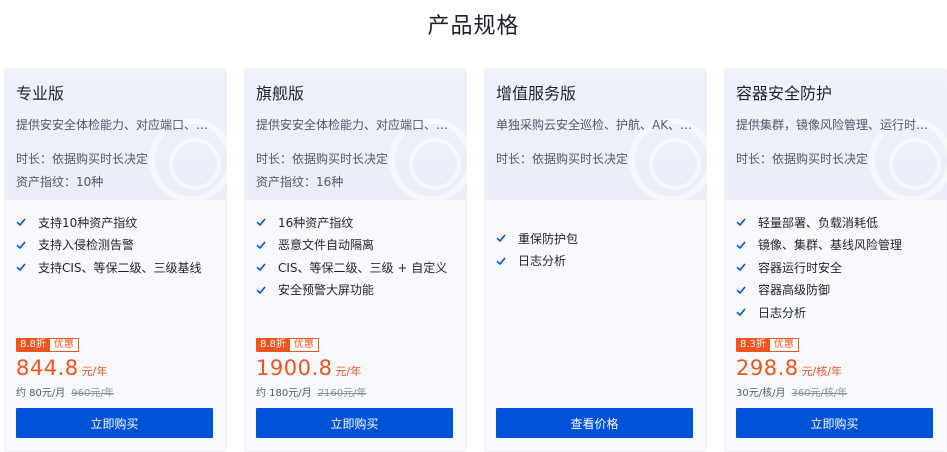  Describe the element at coordinates (363, 267) in the screenshot. I see `feature-text: CIS、等保二级、三级 + 自定义` at that location.